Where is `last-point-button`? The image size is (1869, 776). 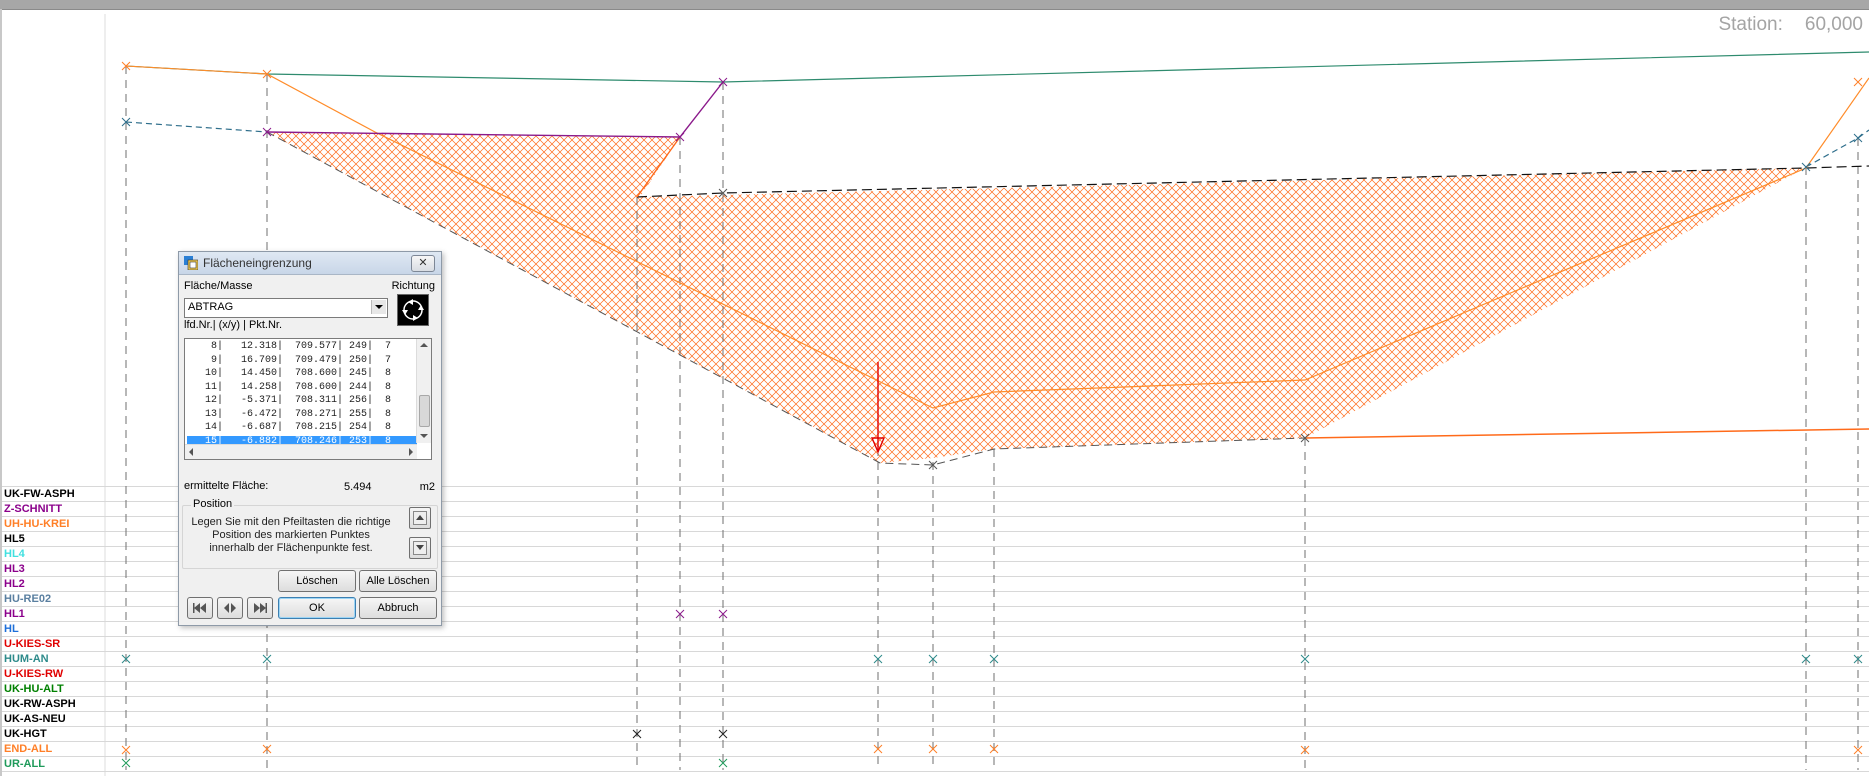
last-point-button is located at coordinates (260, 608).